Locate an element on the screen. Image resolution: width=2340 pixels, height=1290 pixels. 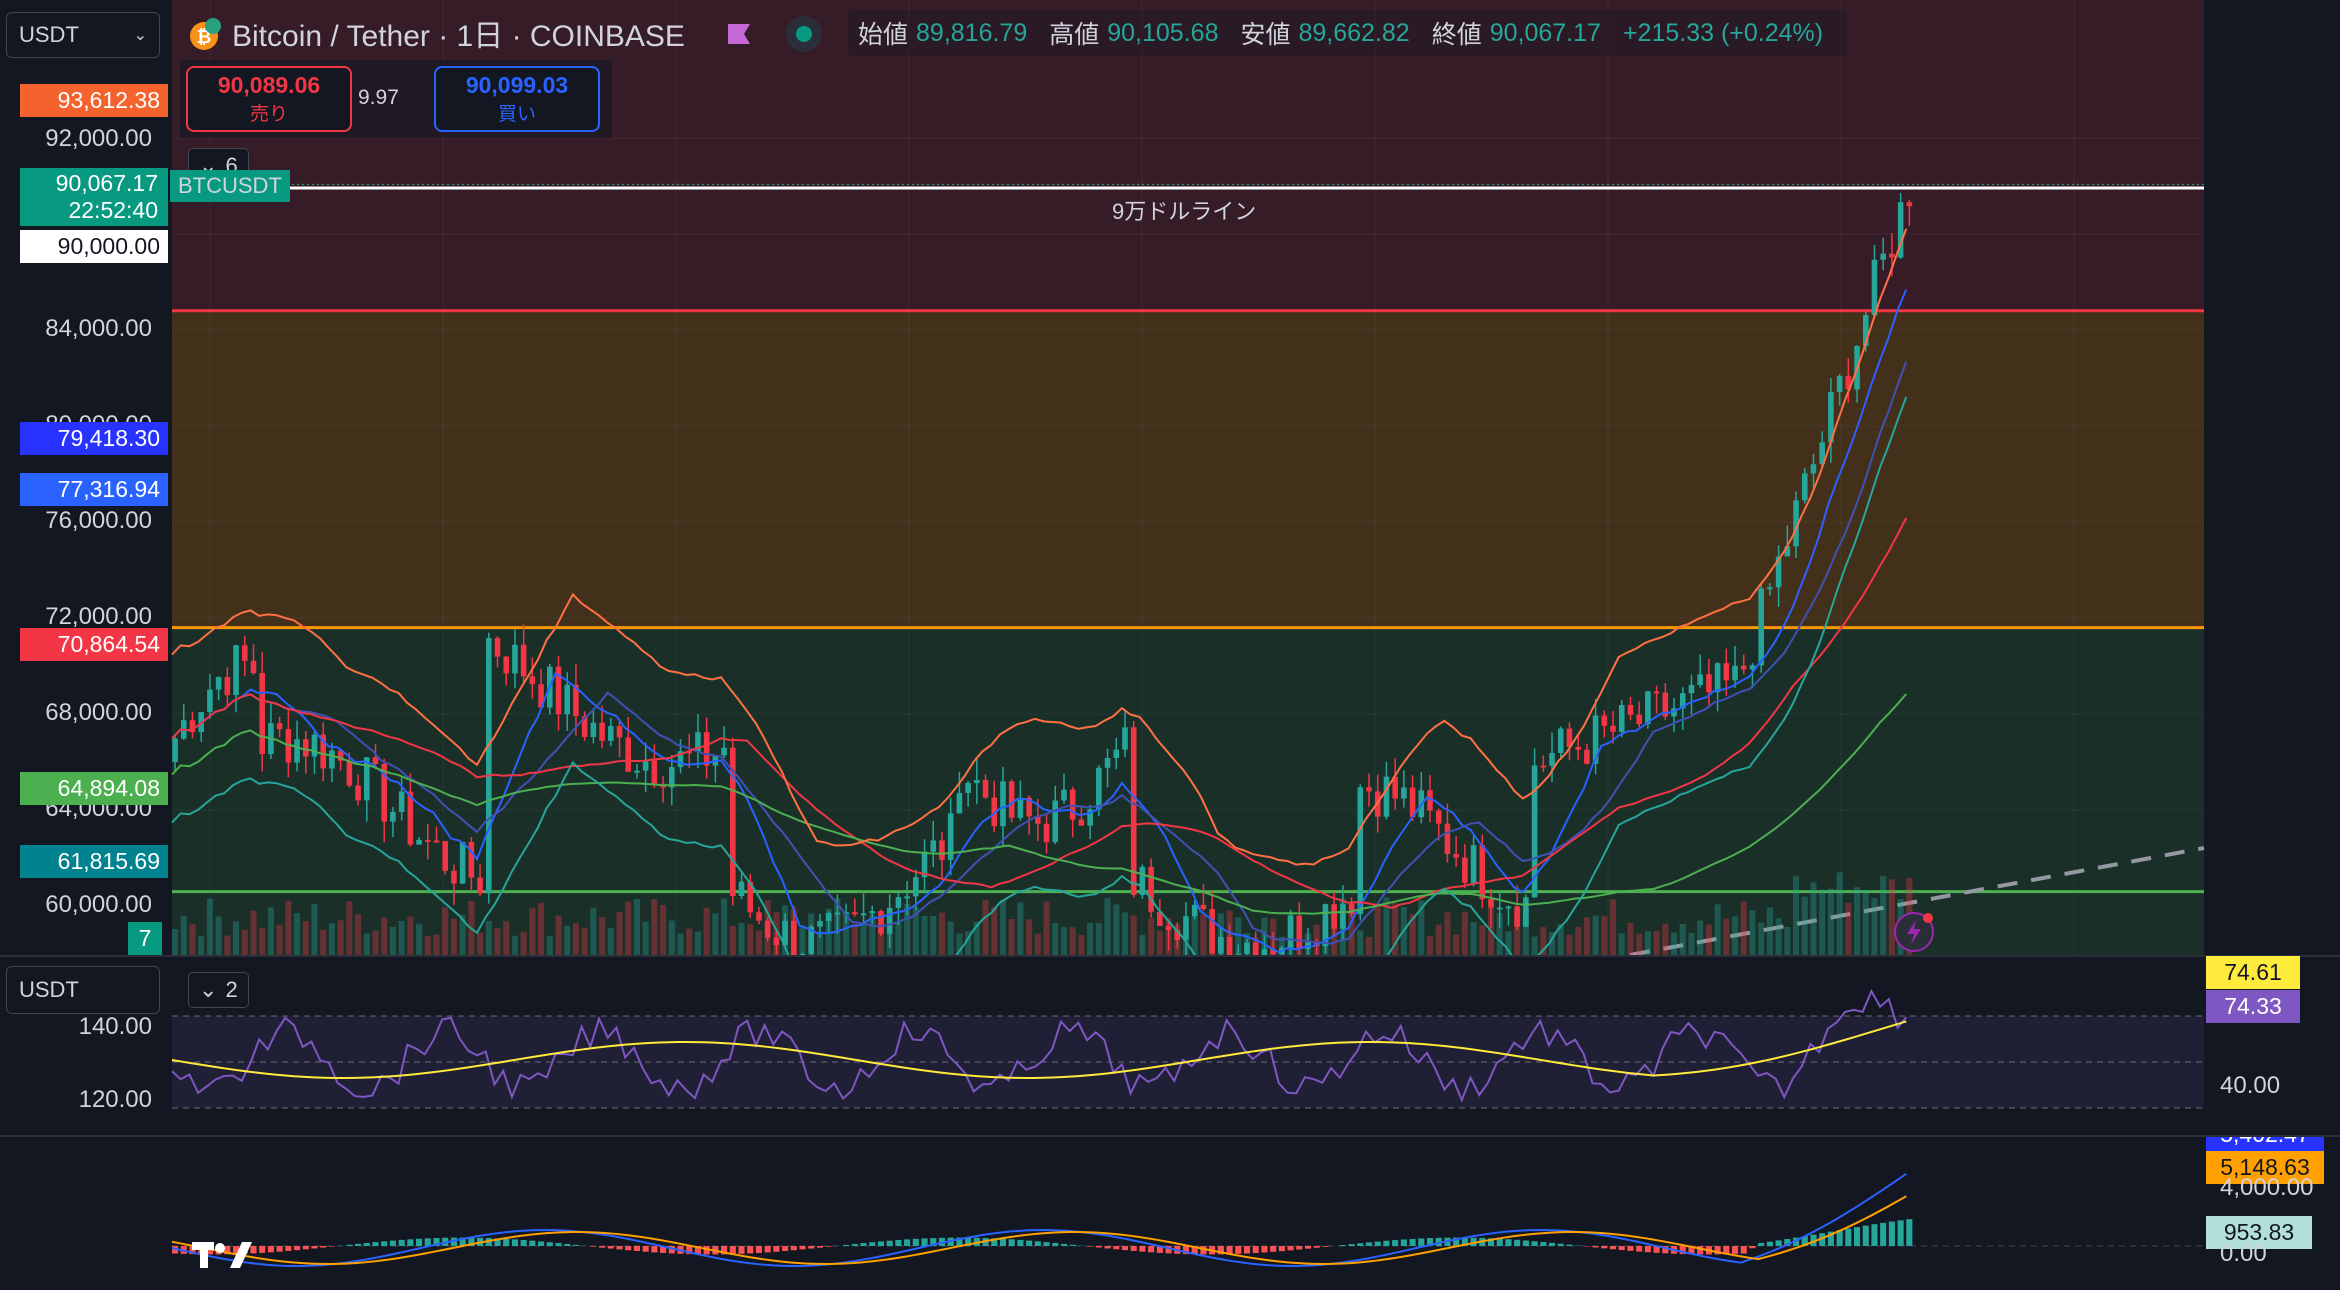
symbol-currency-select: USDT ⌄ is located at coordinates (83, 35).